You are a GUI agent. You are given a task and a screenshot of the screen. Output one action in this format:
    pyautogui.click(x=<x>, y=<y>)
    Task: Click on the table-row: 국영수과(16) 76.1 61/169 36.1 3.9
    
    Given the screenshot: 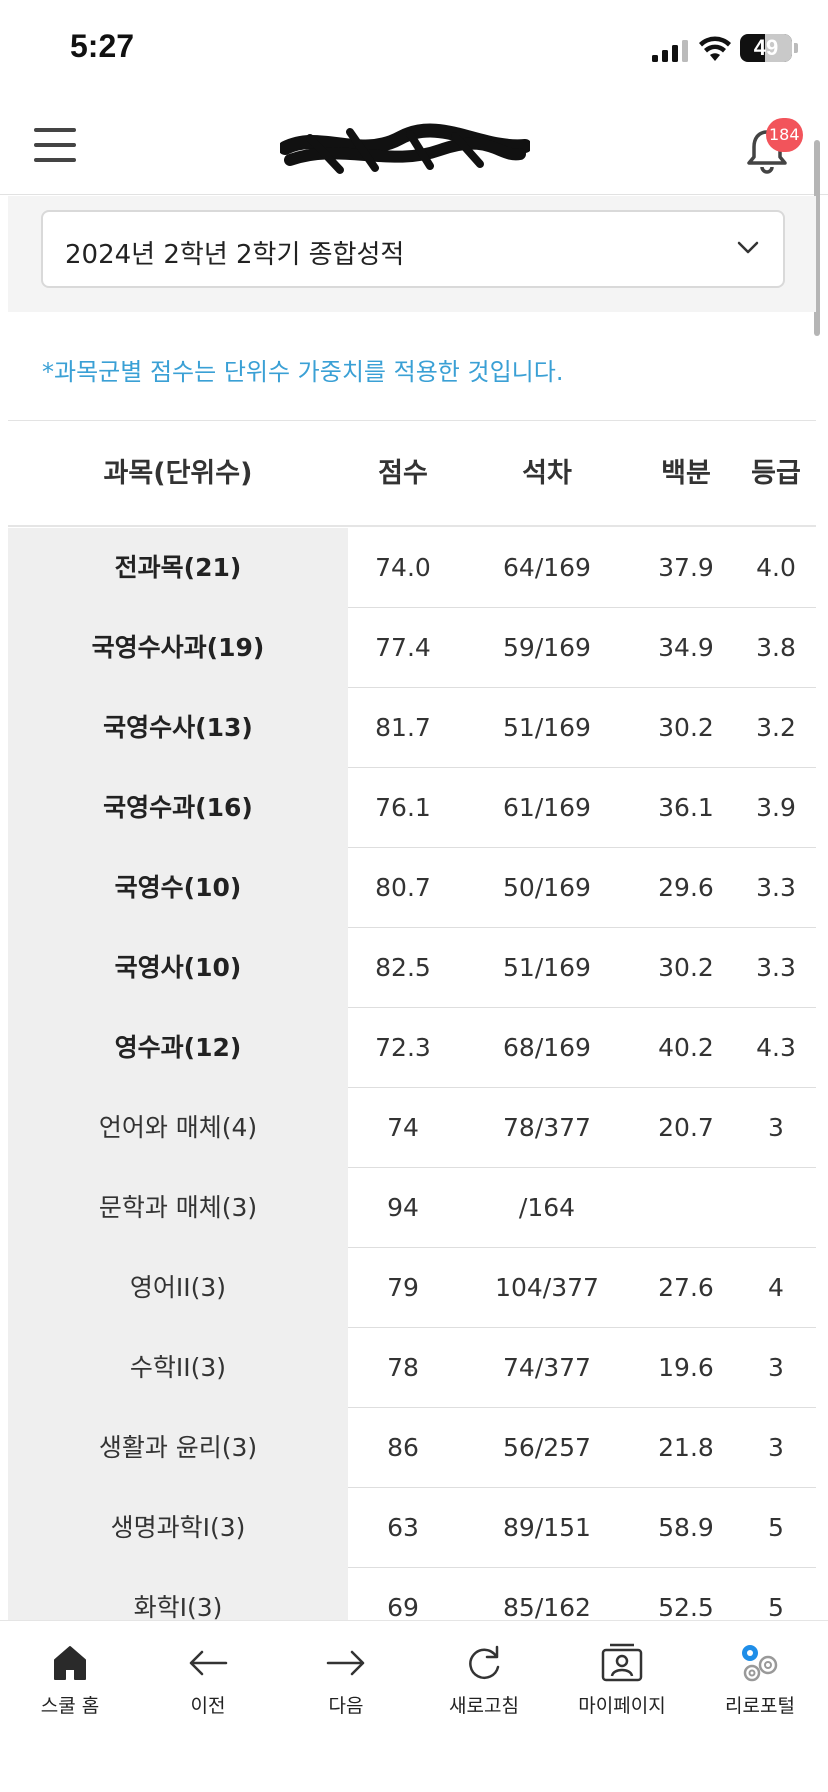 What is the action you would take?
    pyautogui.click(x=412, y=808)
    